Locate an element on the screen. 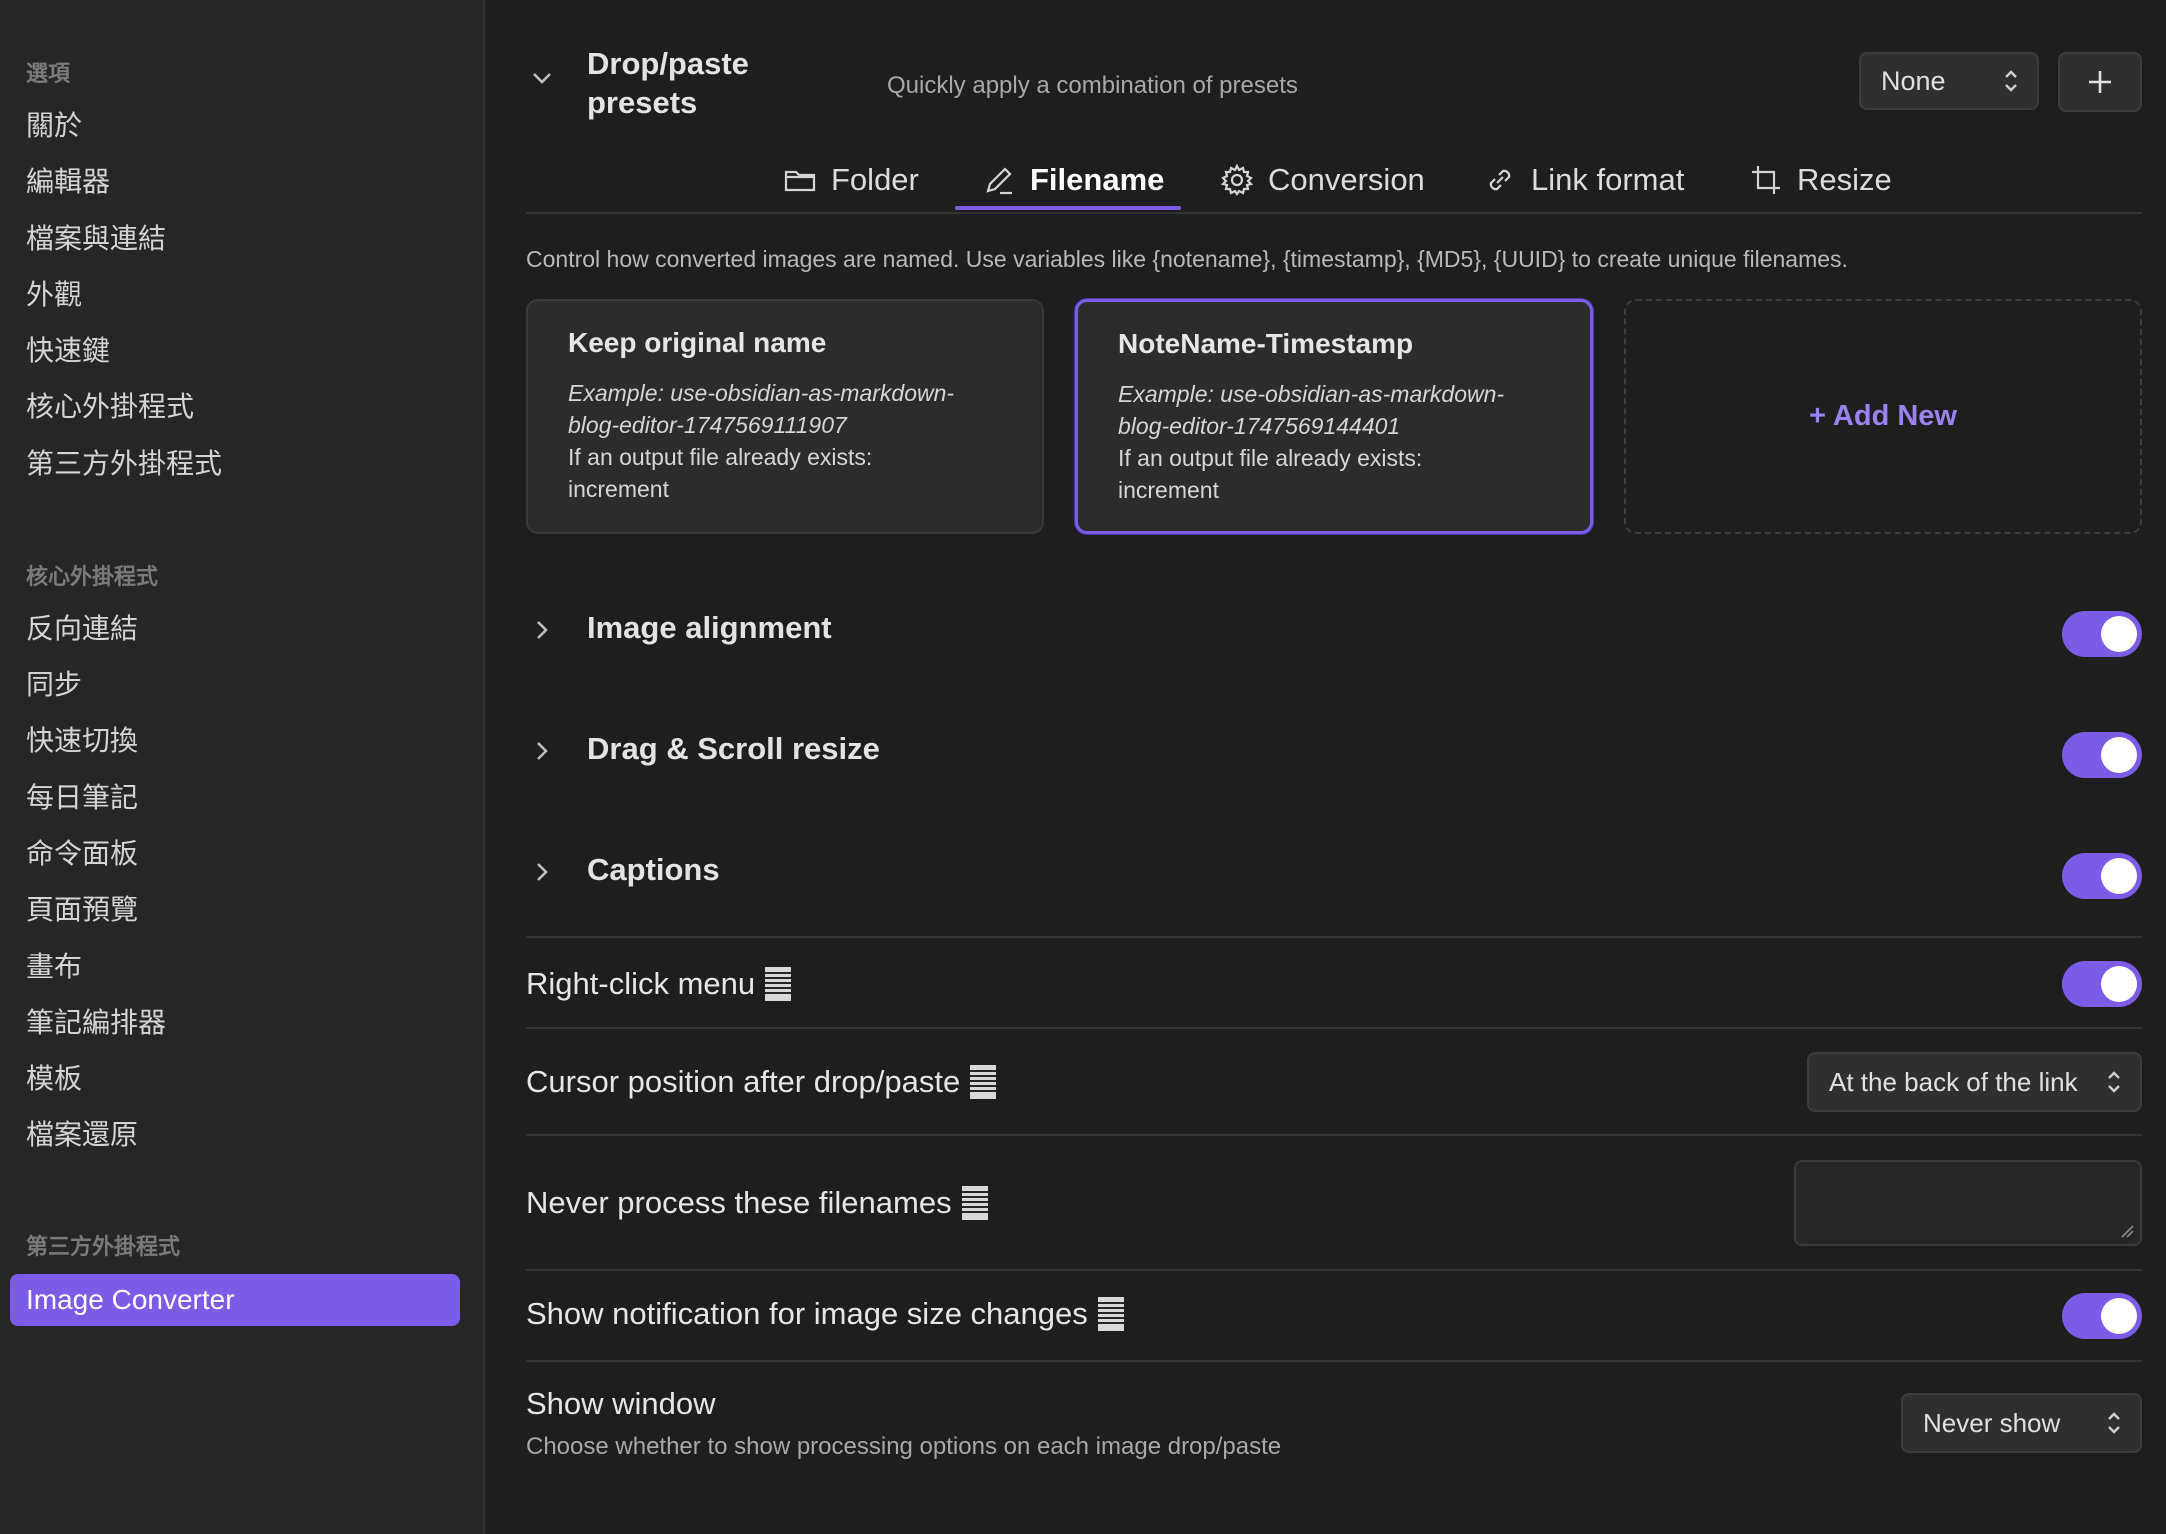 Image resolution: width=2166 pixels, height=1534 pixels. presets-title: Drop/paste presets is located at coordinates (668, 83).